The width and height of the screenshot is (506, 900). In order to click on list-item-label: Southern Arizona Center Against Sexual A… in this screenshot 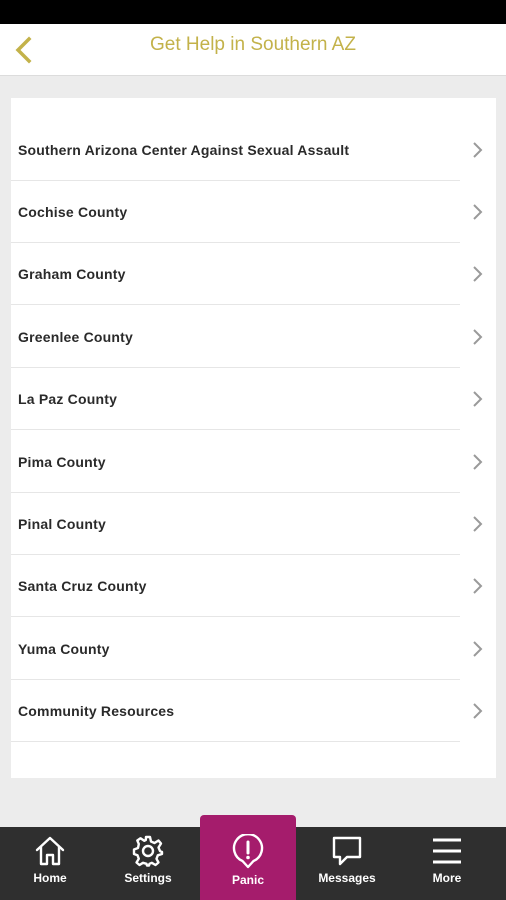, I will do `click(184, 150)`.